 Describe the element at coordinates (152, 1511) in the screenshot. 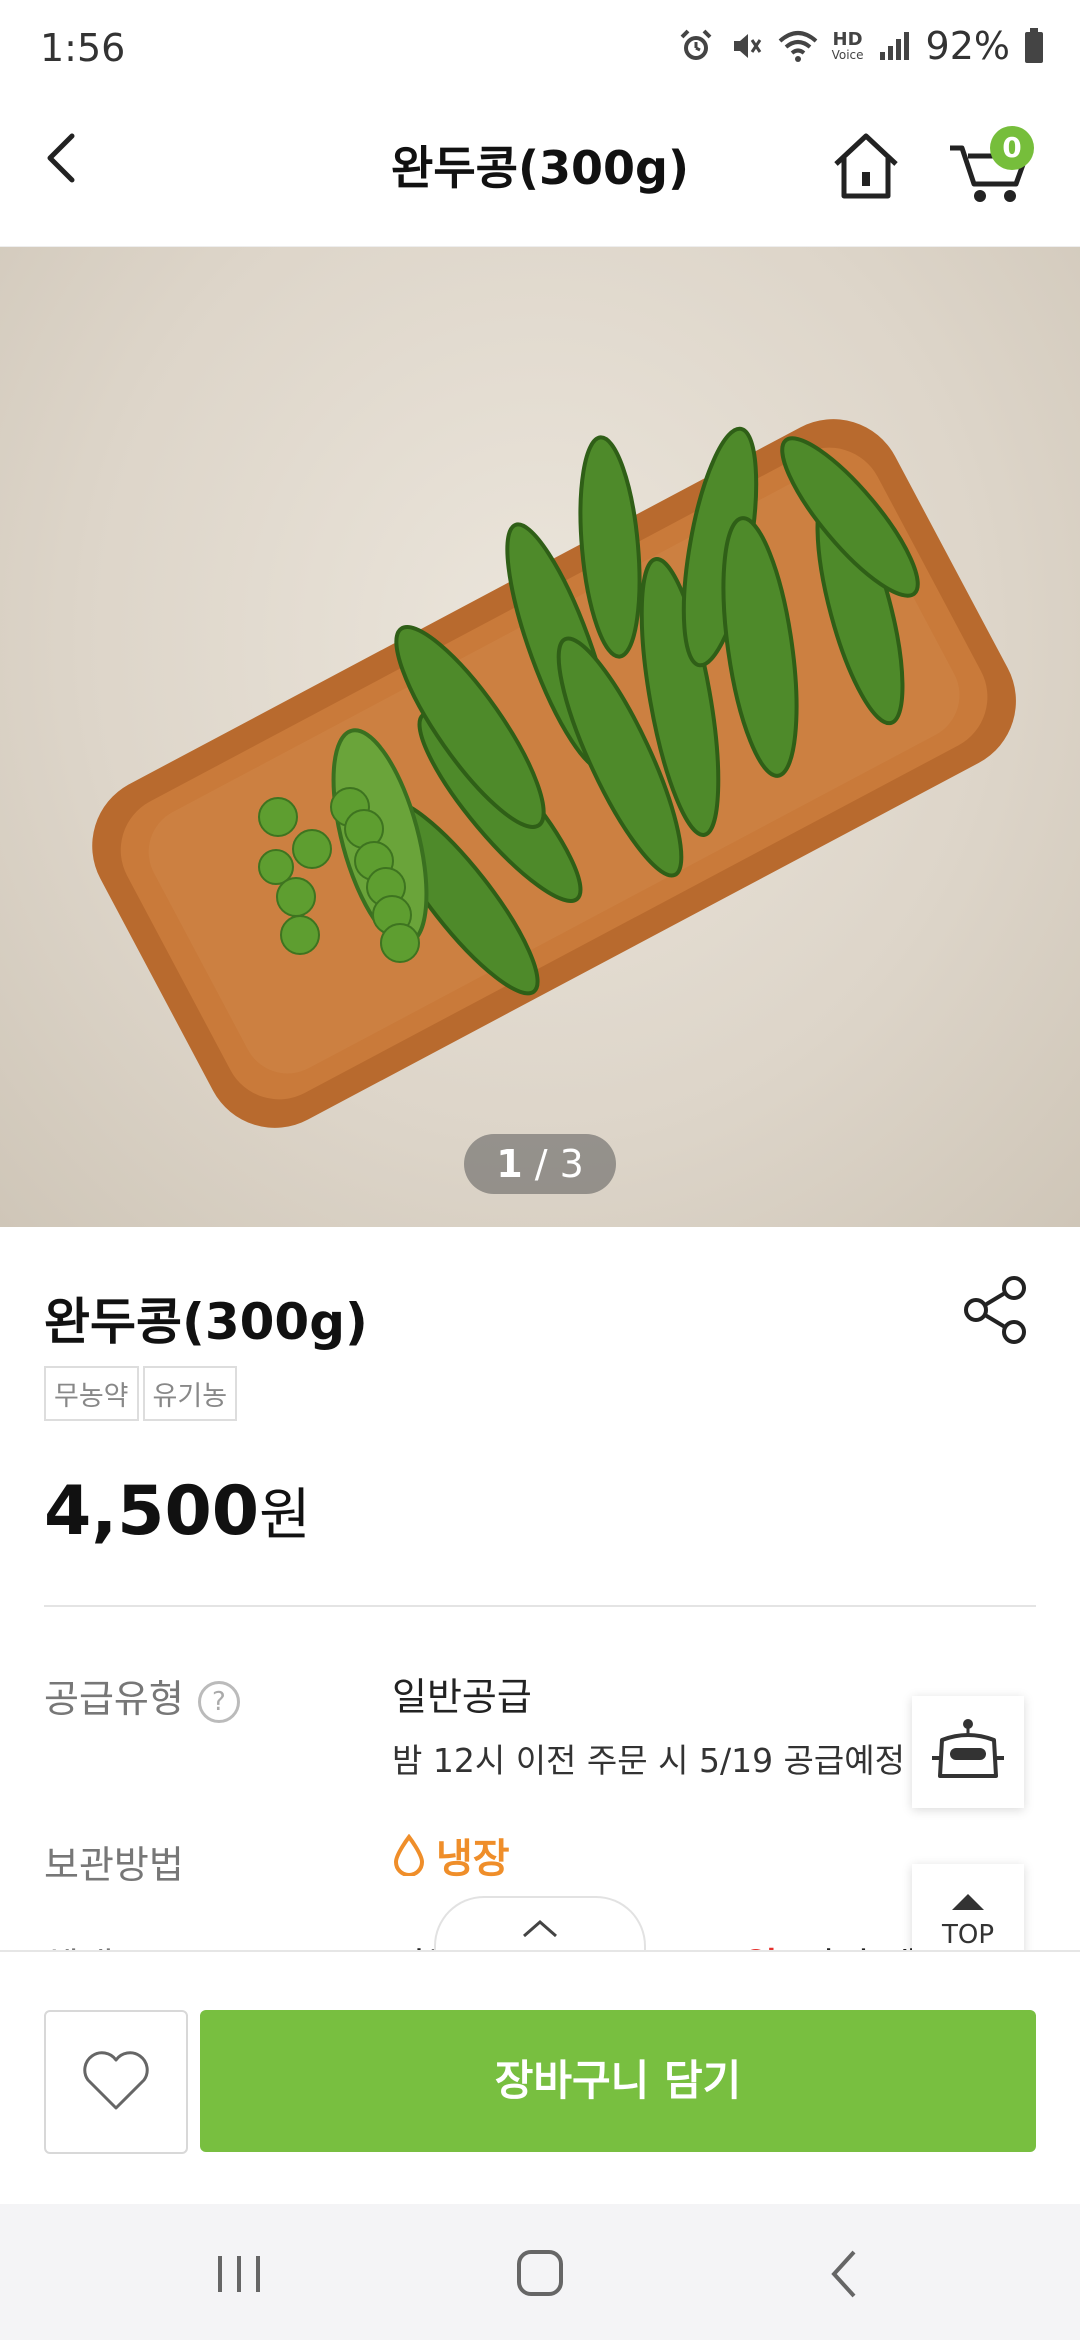

I see `price-value: 4,500` at that location.